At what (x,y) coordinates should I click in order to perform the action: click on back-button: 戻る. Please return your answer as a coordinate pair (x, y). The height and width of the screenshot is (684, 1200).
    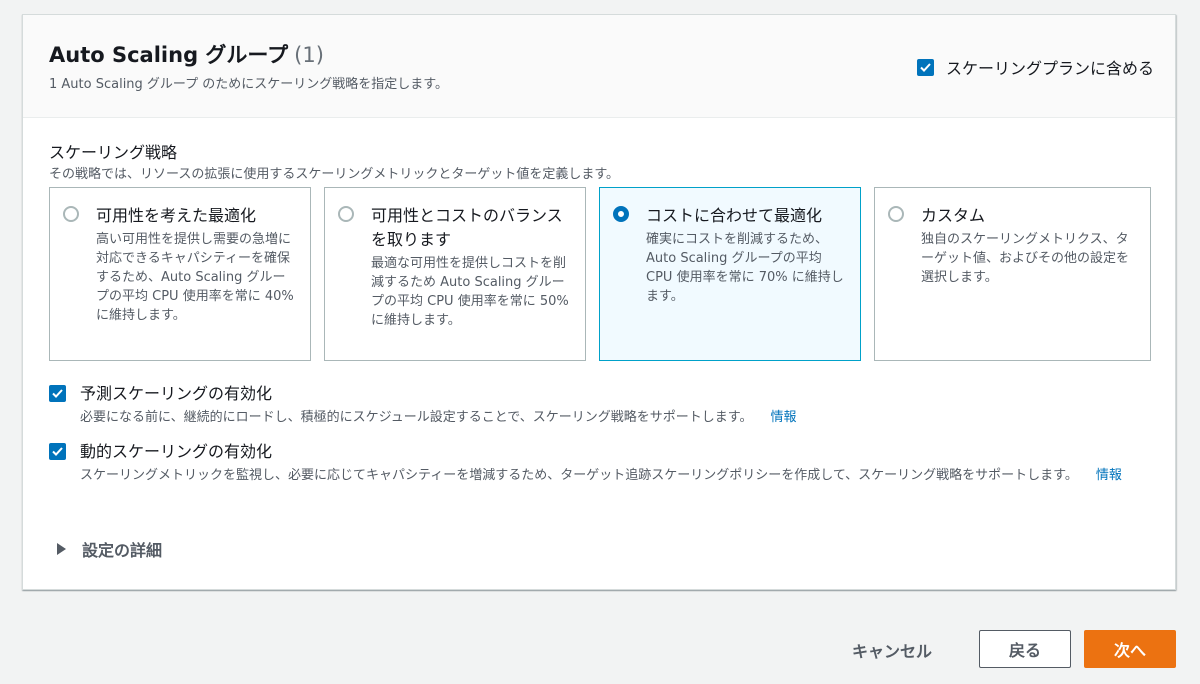
    Looking at the image, I should click on (1025, 649).